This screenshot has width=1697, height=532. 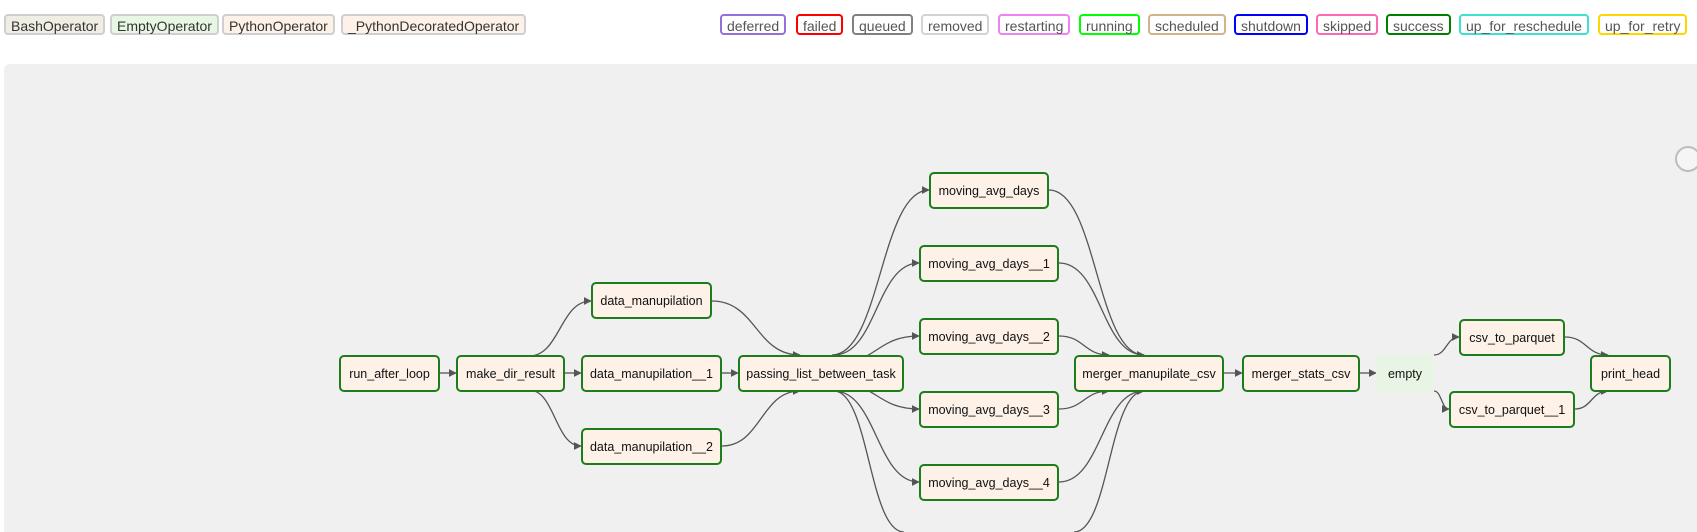 I want to click on operator-tag-empty: EmptyOperator, so click(x=164, y=24).